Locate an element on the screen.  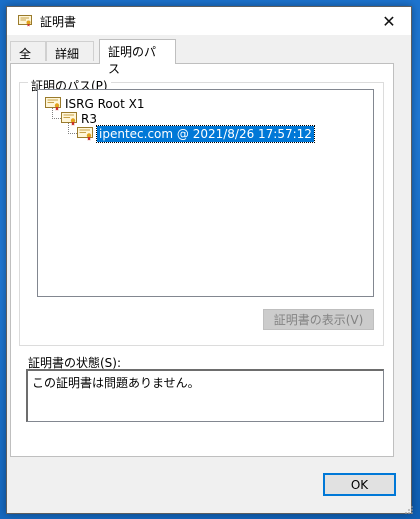
tab-cert-path: 証明のパス is located at coordinates (137, 57).